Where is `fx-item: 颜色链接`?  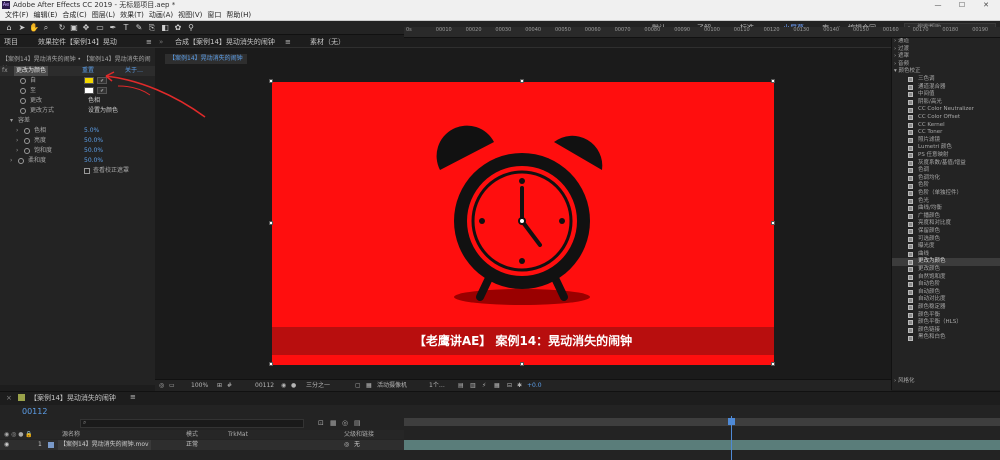 fx-item: 颜色链接 is located at coordinates (946, 331).